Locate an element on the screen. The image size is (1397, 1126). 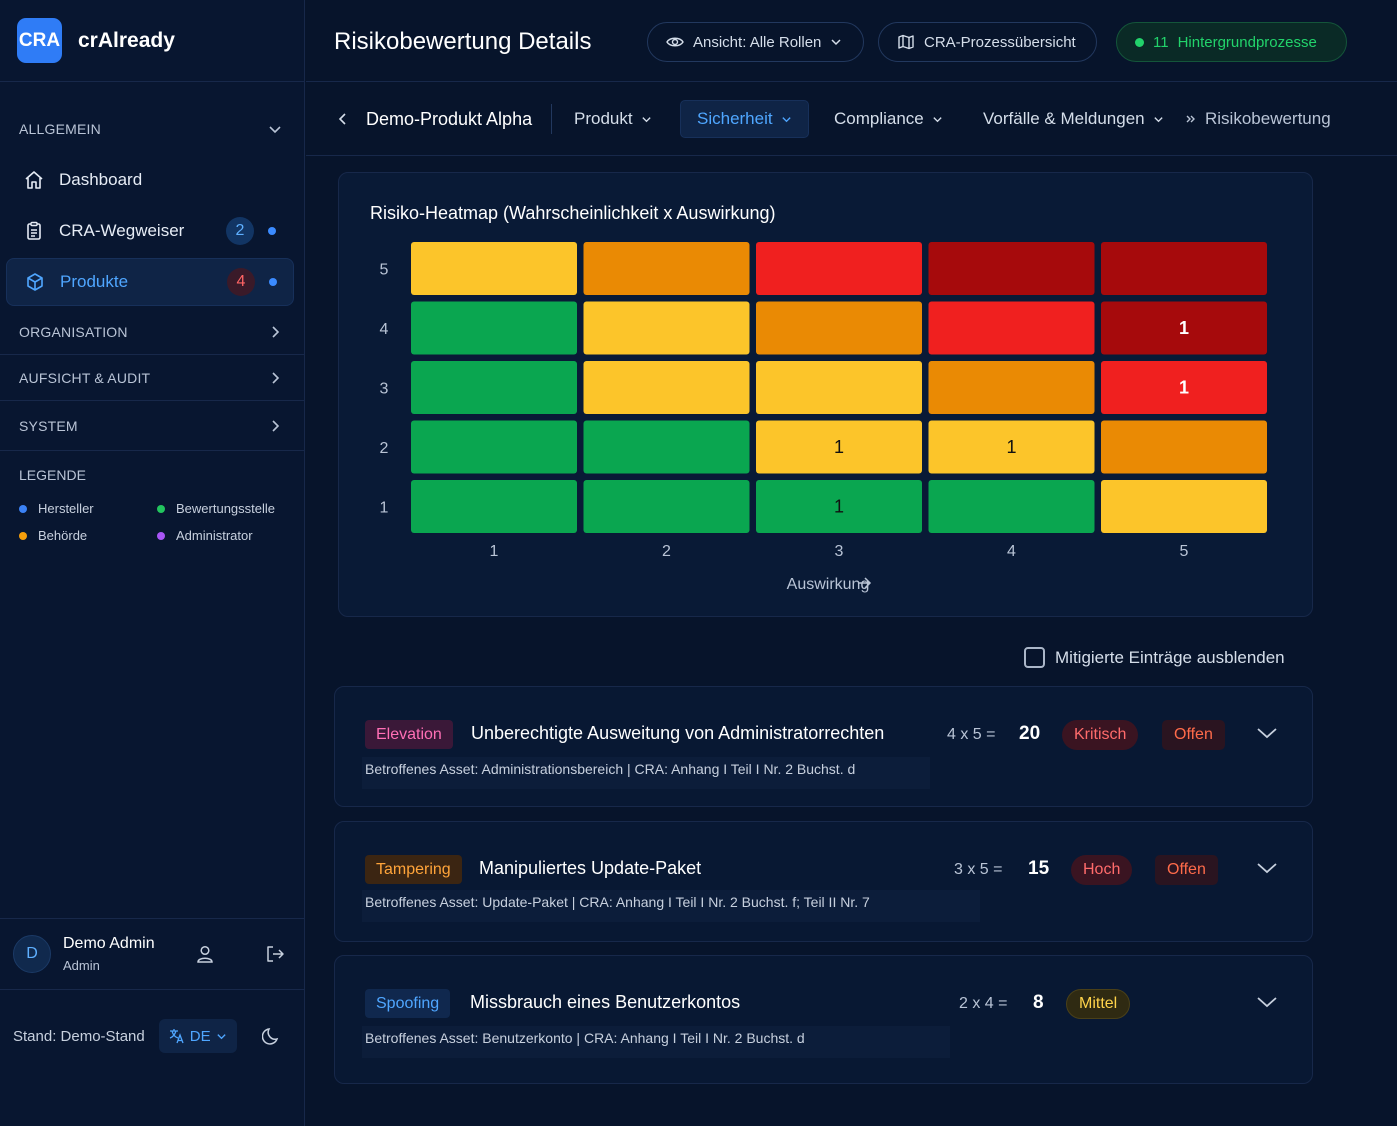
sidebar-item-cra-wegweiser: CRA-Wegweiser 2 is located at coordinates (150, 231).